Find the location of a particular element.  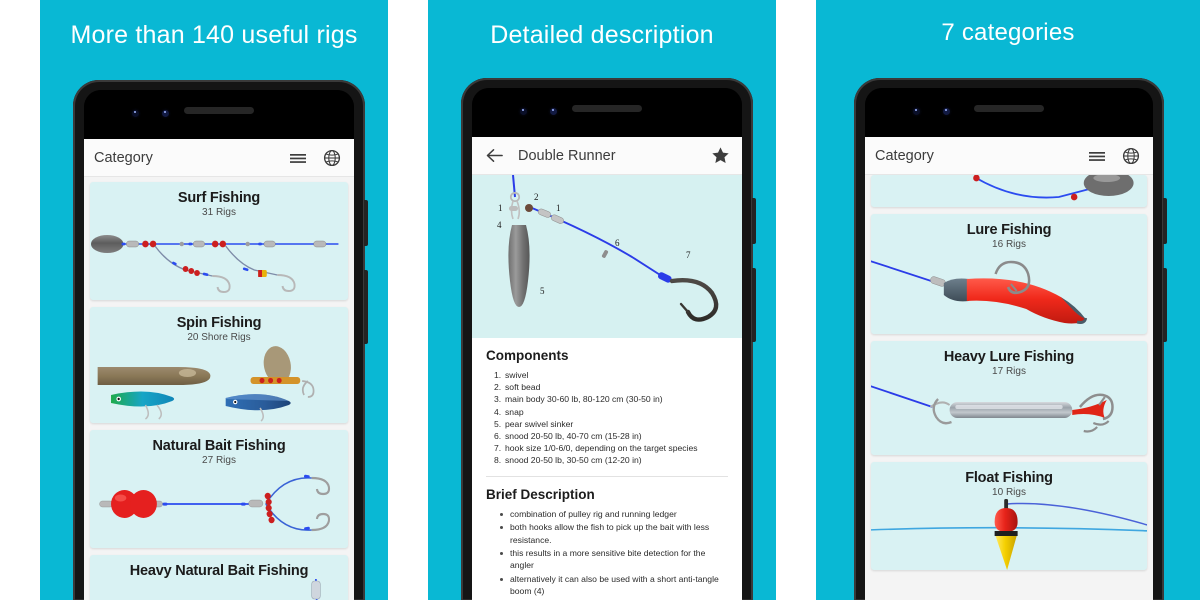

svg-text: 5 is located at coordinates (542, 291).